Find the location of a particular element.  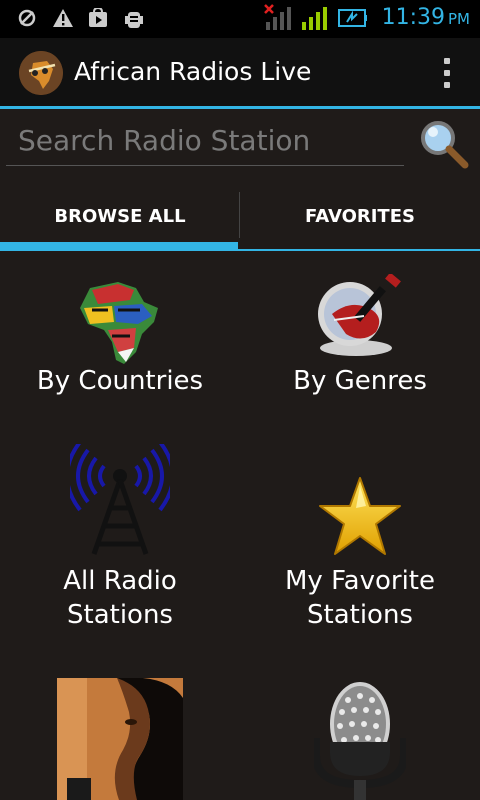

clock-ampm: PM is located at coordinates (459, 19).